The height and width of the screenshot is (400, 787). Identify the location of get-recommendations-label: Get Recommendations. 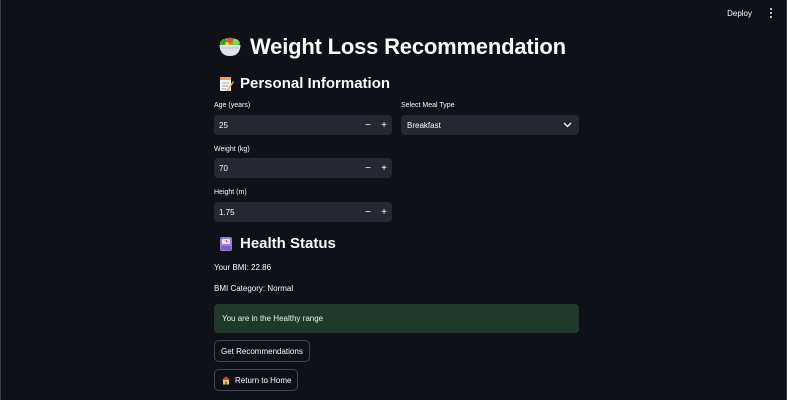
(262, 351).